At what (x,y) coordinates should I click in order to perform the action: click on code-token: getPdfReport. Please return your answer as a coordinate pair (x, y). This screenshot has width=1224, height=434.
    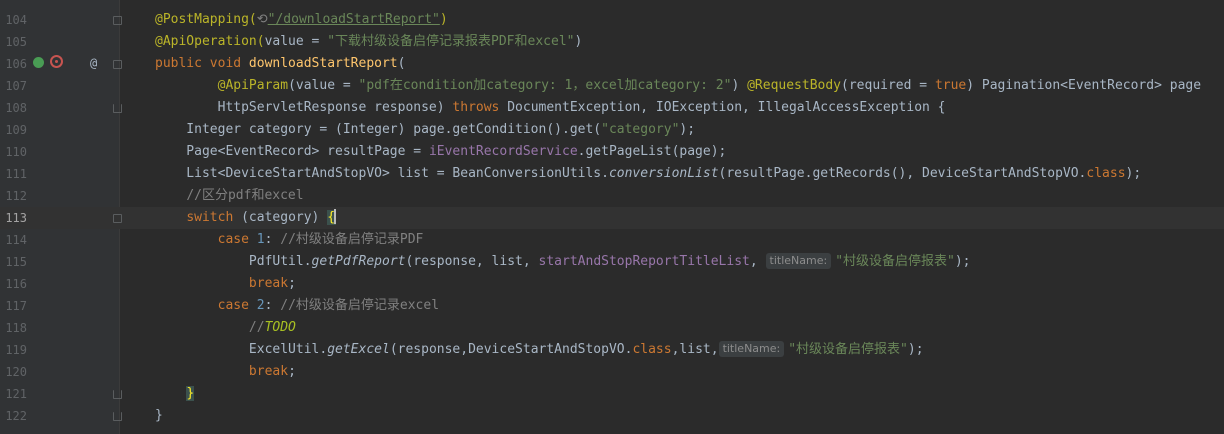
    Looking at the image, I should click on (358, 261).